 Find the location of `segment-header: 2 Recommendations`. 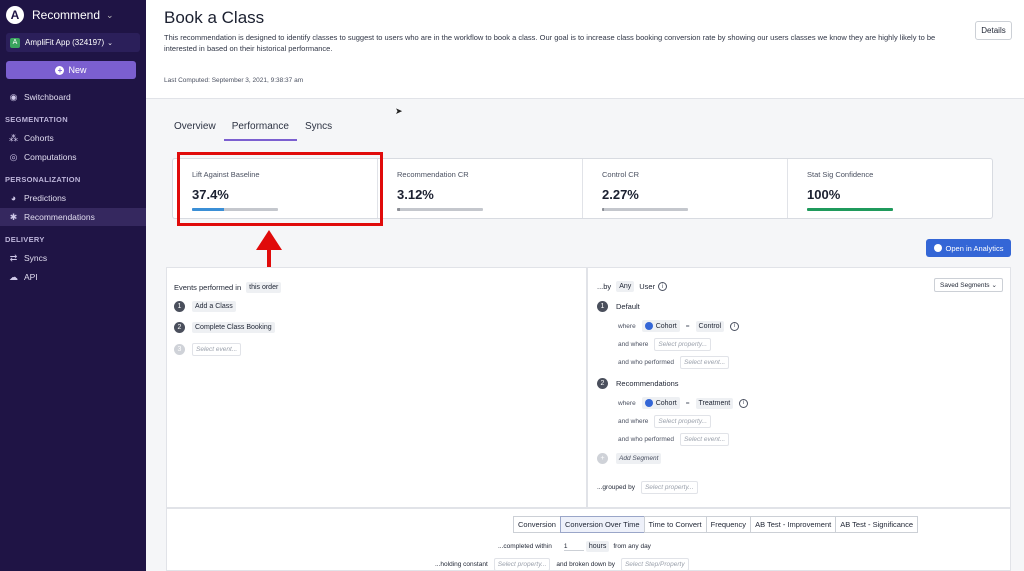

segment-header: 2 Recommendations is located at coordinates (638, 383).